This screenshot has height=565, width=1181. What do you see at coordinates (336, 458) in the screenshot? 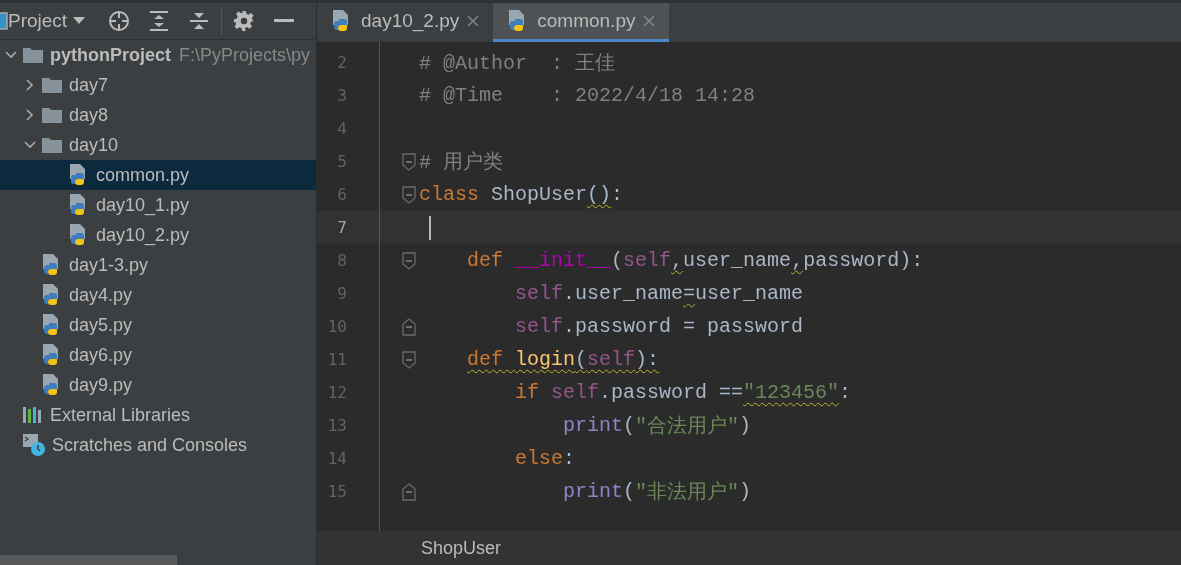
I see `line-number: 14` at bounding box center [336, 458].